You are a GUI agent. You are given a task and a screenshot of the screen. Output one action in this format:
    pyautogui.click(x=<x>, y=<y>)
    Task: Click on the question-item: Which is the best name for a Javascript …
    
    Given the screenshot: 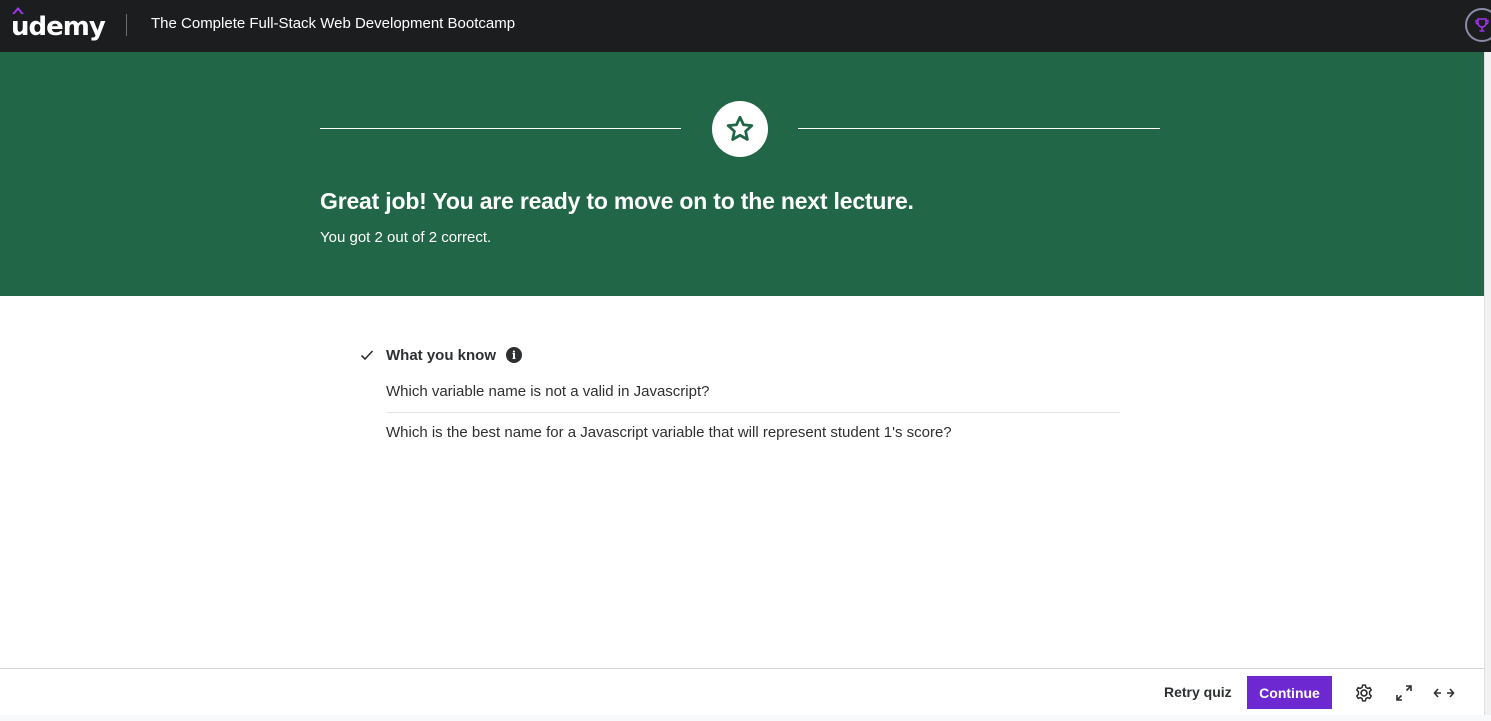 What is the action you would take?
    pyautogui.click(x=753, y=432)
    